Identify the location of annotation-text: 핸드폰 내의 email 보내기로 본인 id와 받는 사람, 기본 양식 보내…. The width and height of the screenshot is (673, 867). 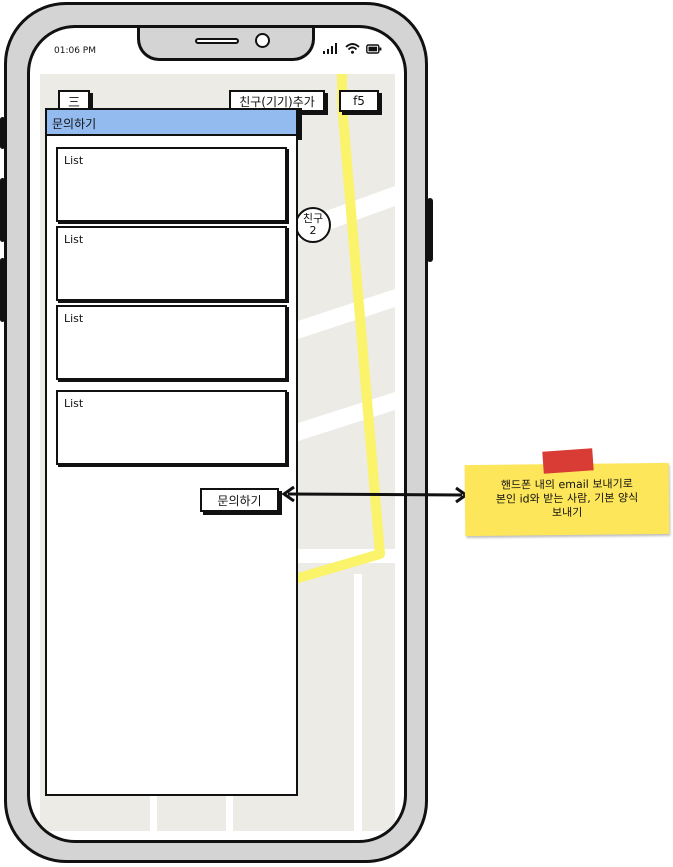
(567, 499).